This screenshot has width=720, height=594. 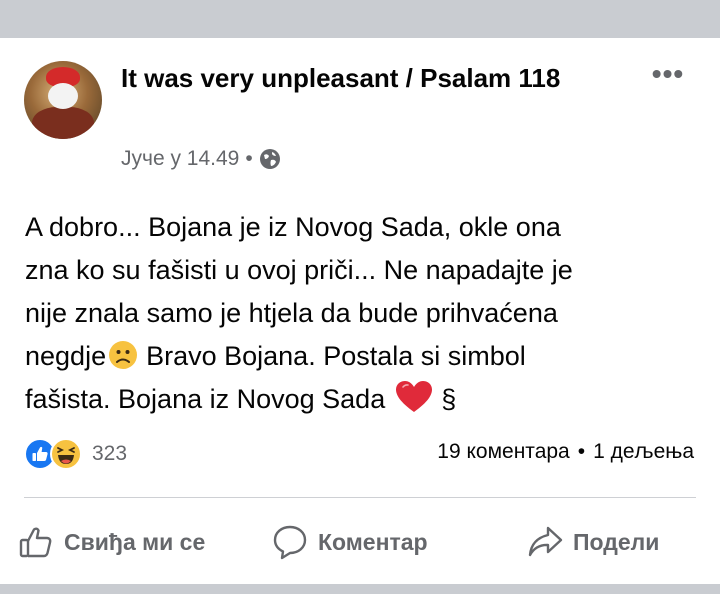 What do you see at coordinates (503, 452) in the screenshot?
I see `comments-count-link: 19 коментара` at bounding box center [503, 452].